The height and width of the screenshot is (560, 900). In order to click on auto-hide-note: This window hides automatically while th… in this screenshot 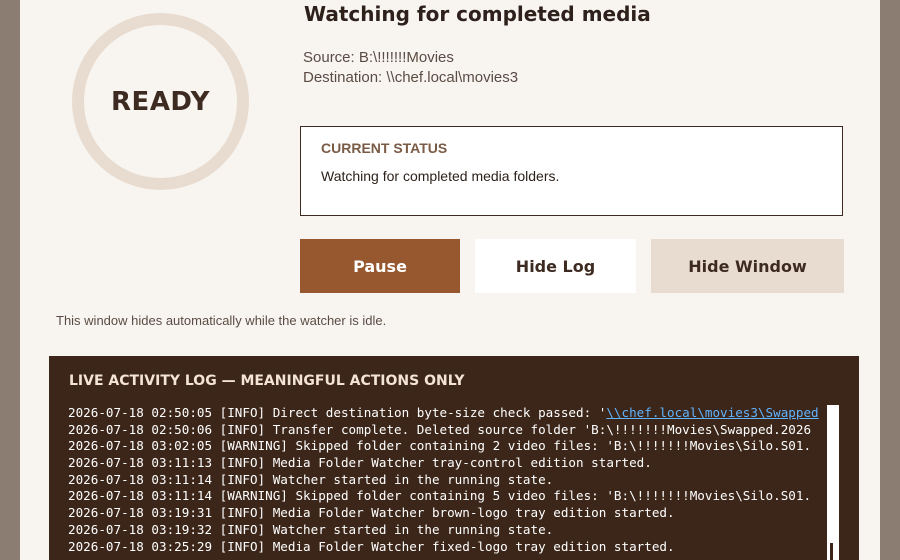, I will do `click(221, 320)`.